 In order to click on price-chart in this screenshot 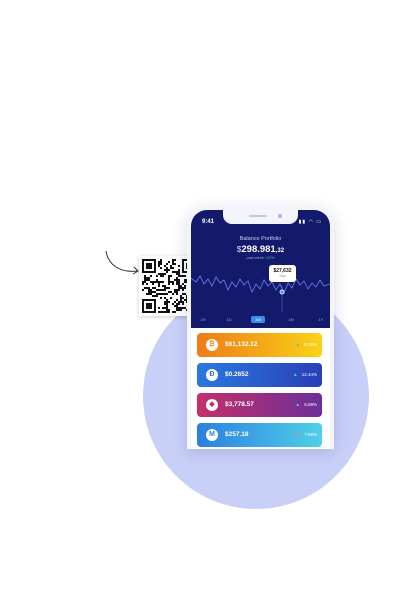, I will do `click(260, 291)`.